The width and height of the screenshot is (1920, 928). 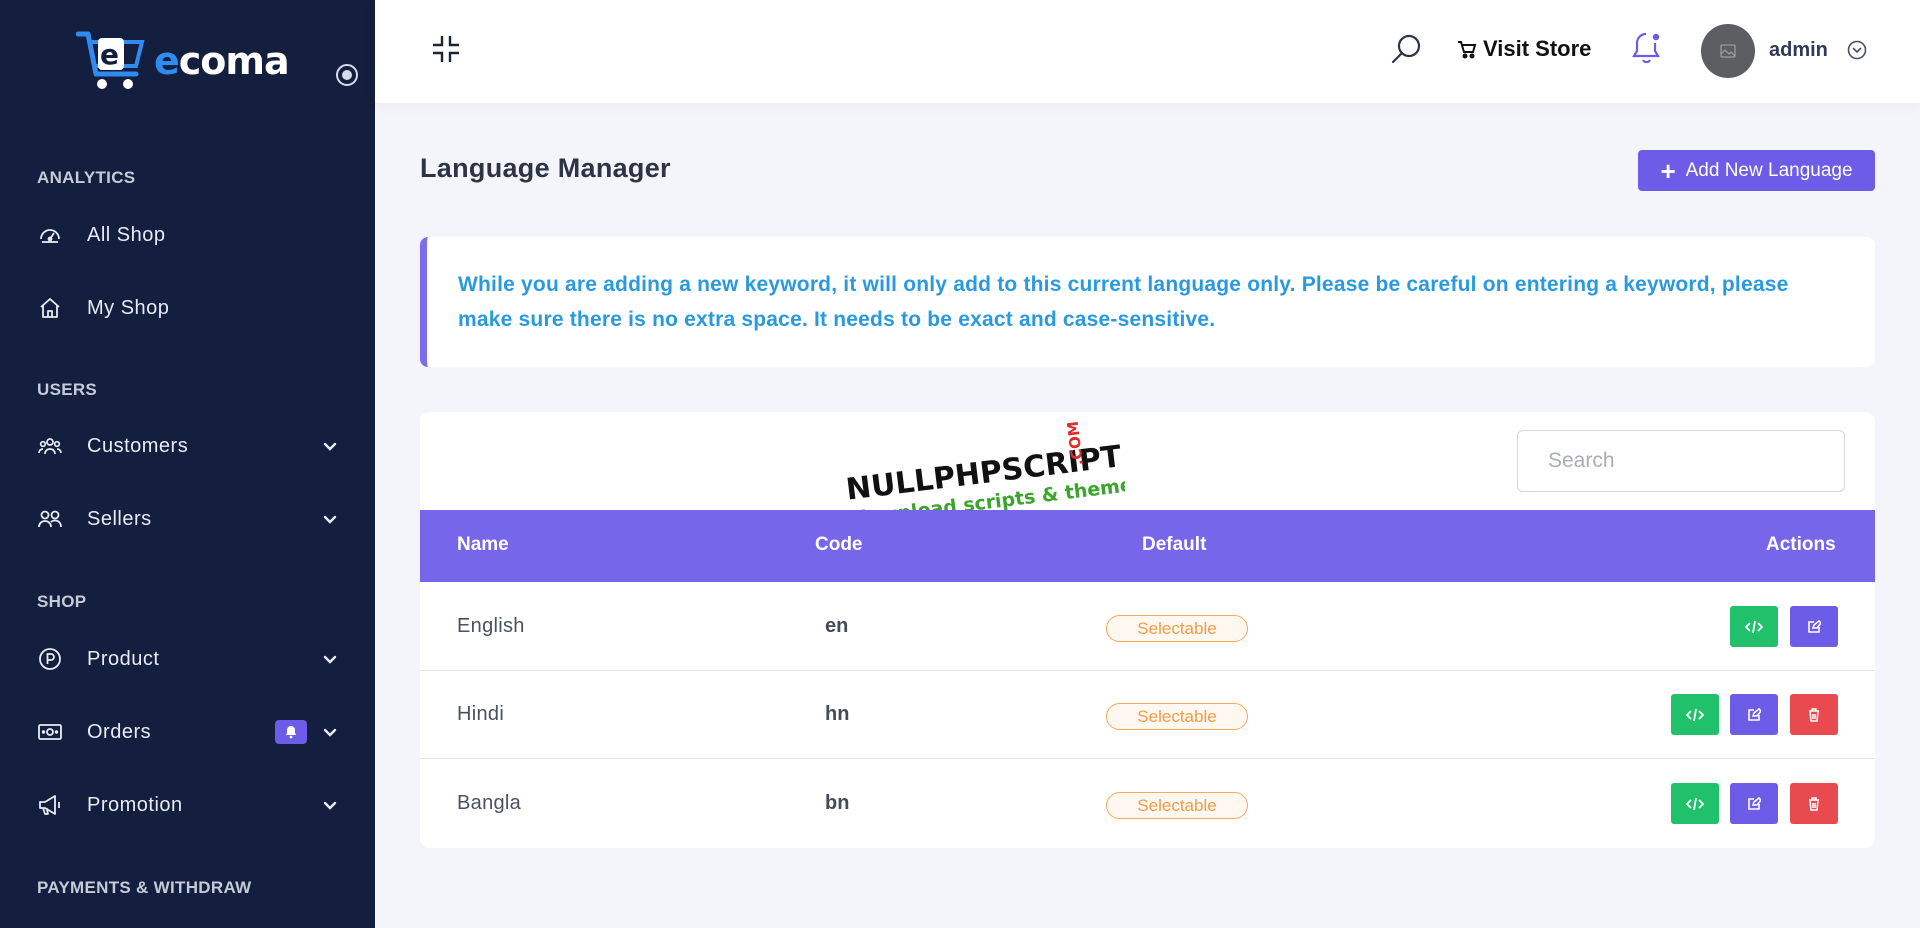 What do you see at coordinates (837, 803) in the screenshot?
I see `language-code: bn` at bounding box center [837, 803].